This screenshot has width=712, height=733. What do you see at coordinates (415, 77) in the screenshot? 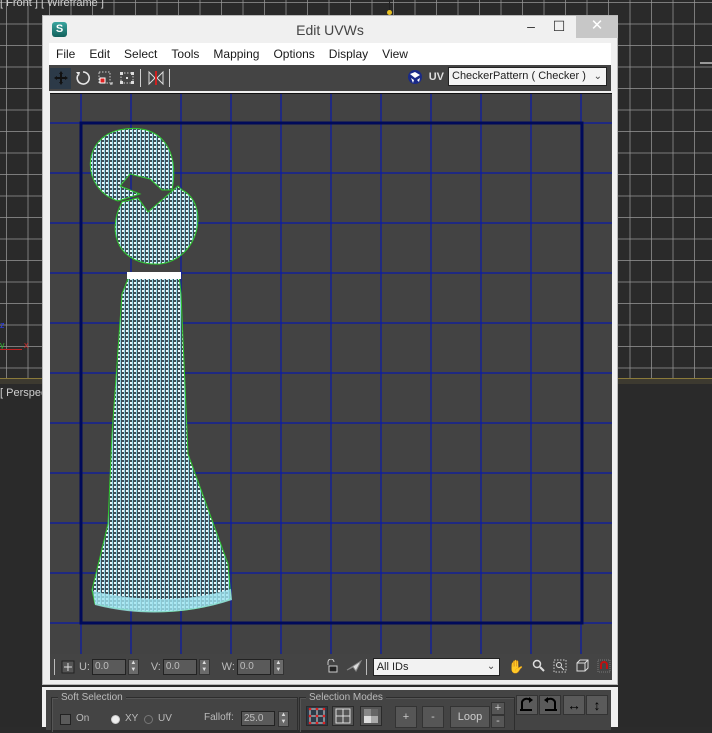
I see `checker-map-icon` at bounding box center [415, 77].